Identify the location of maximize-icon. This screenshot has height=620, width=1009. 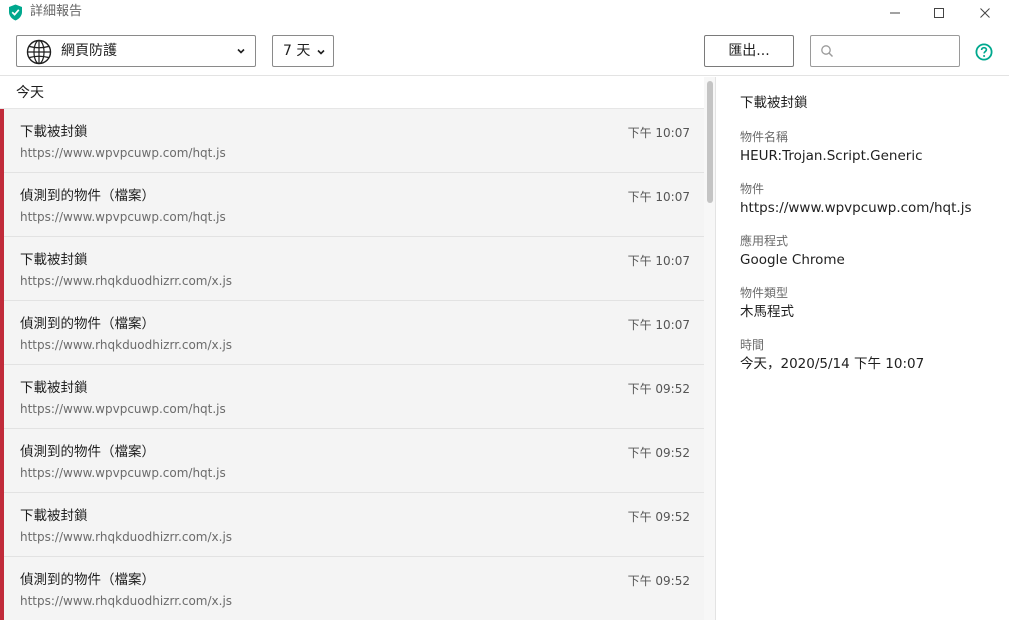
(939, 13).